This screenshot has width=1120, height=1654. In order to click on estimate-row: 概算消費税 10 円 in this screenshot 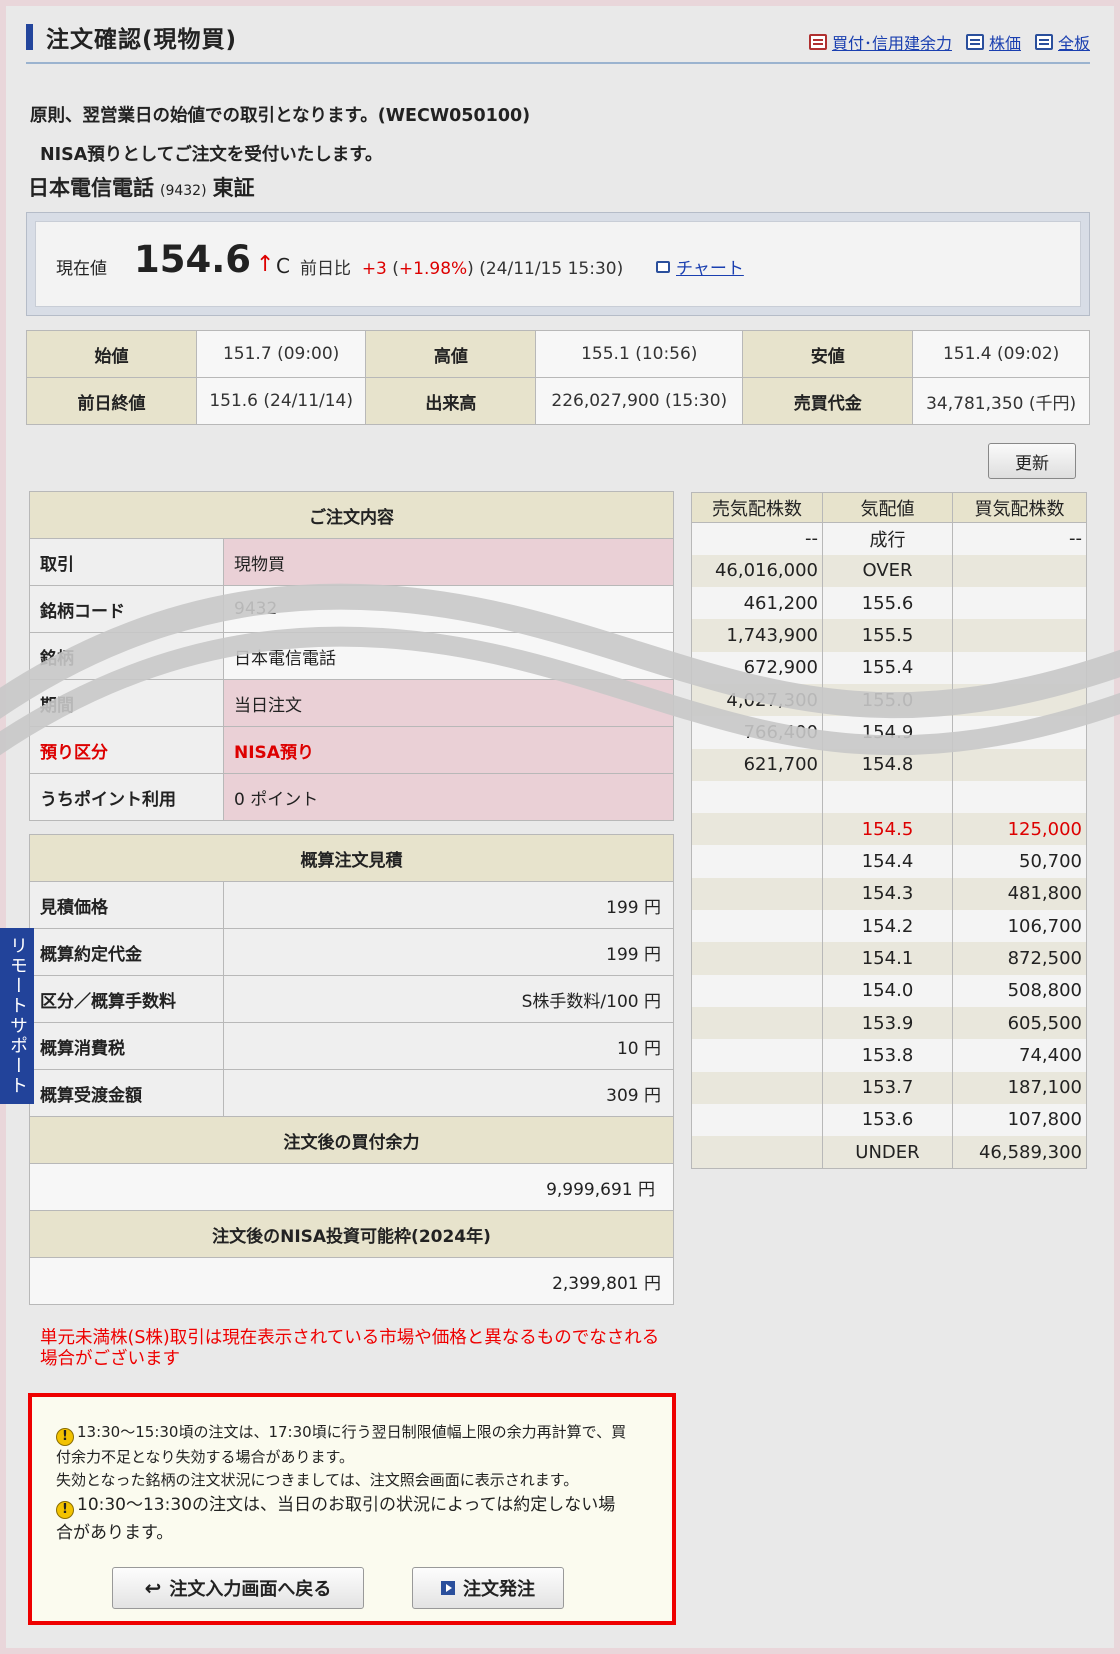, I will do `click(351, 1046)`.